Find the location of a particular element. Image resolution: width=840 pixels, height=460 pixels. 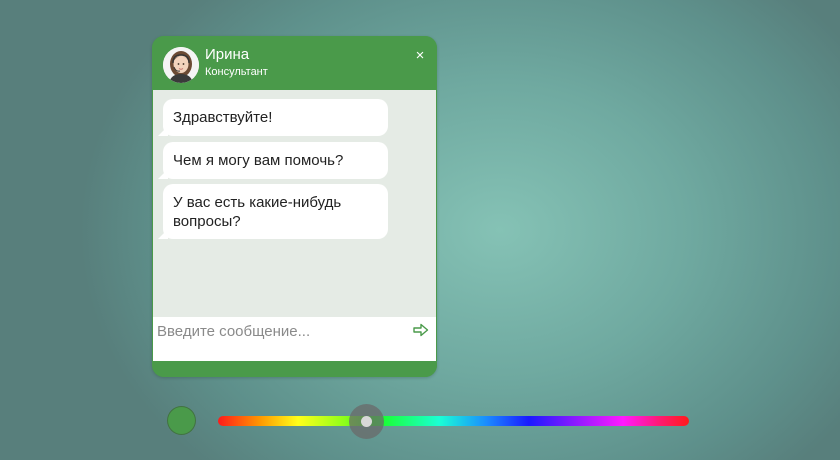

message-bubble: Чем я могу вам помочь? is located at coordinates (275, 160).